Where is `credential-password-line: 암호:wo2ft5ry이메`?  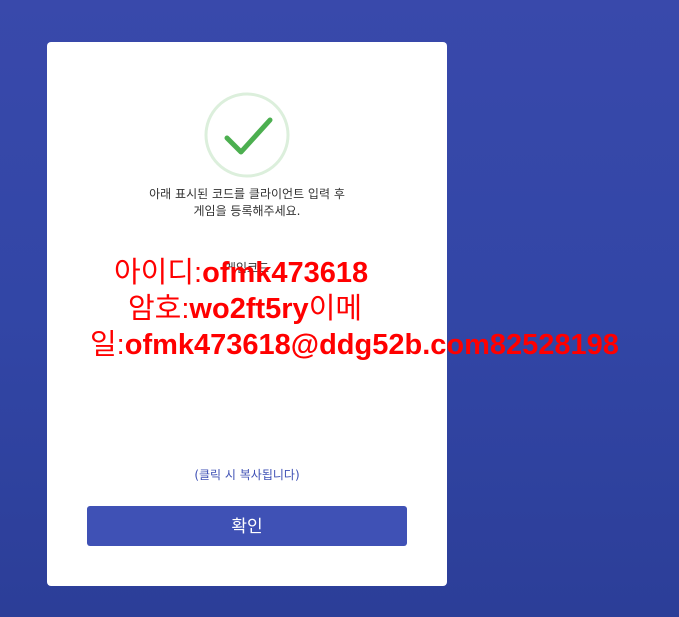
credential-password-line: 암호:wo2ft5ry이메 is located at coordinates (245, 309).